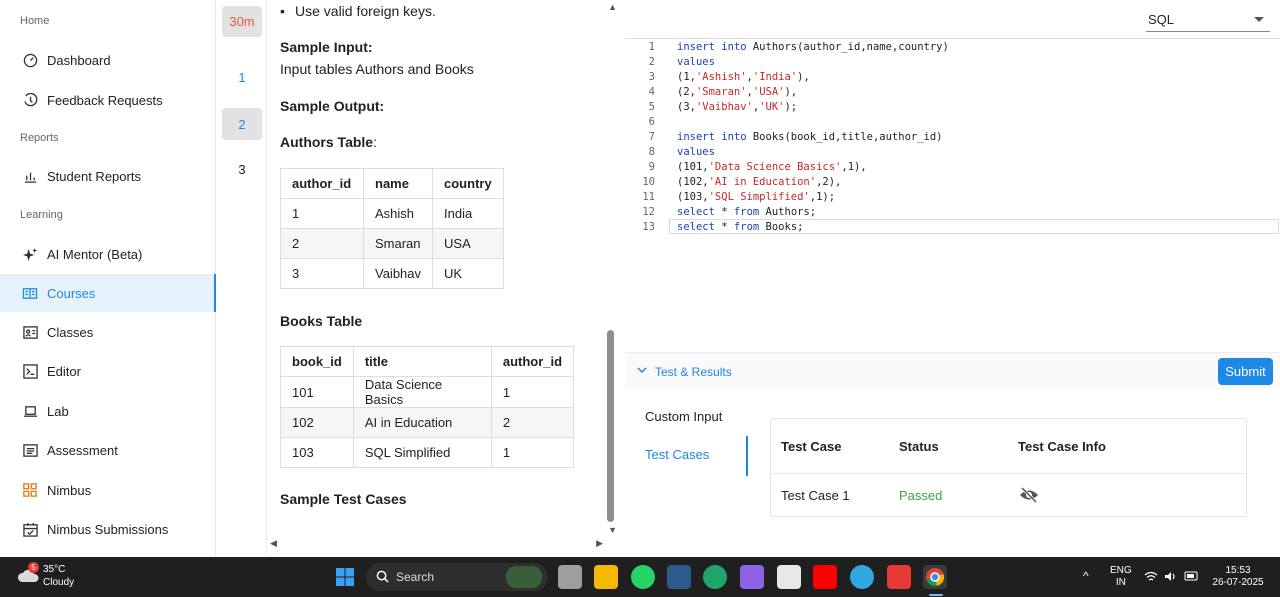 This screenshot has height=597, width=1280. Describe the element at coordinates (679, 577) in the screenshot. I see `vscode-icon` at that location.